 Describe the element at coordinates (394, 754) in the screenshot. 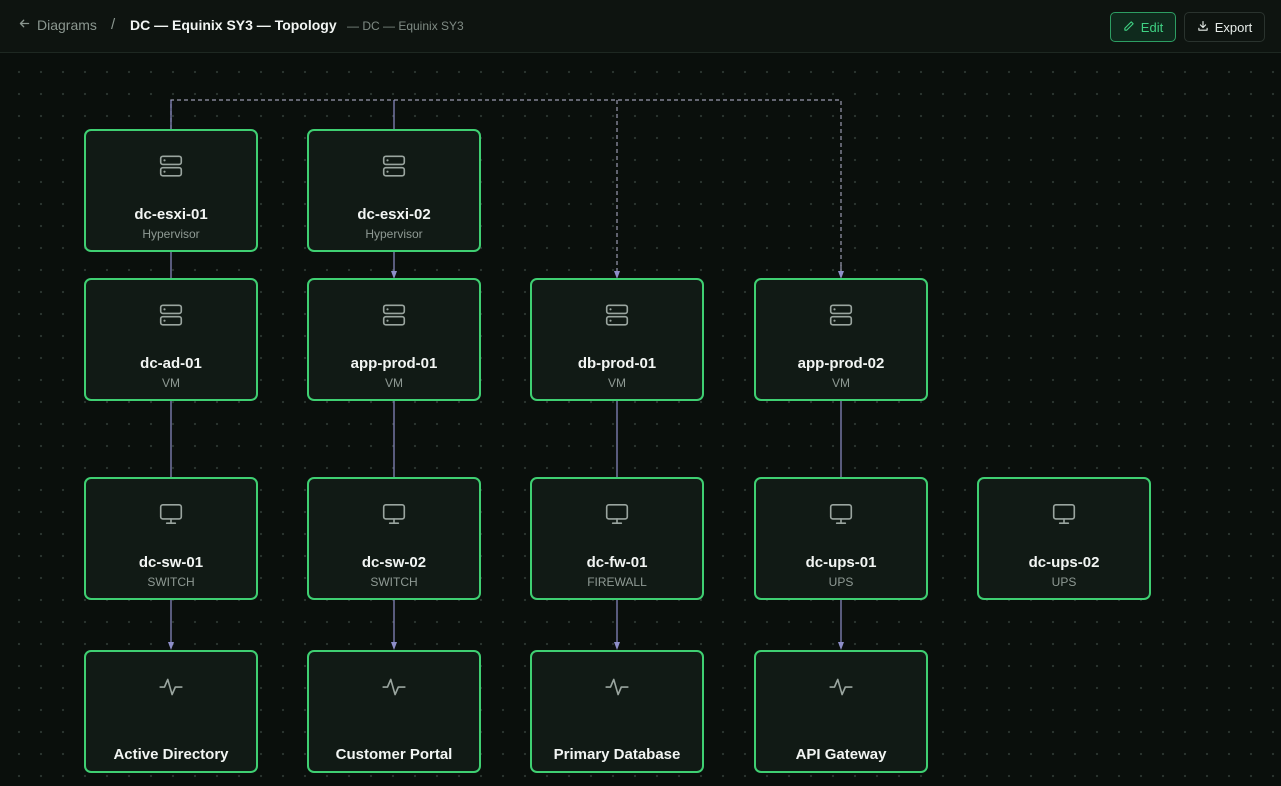

I see `node-name: Customer Portal` at that location.